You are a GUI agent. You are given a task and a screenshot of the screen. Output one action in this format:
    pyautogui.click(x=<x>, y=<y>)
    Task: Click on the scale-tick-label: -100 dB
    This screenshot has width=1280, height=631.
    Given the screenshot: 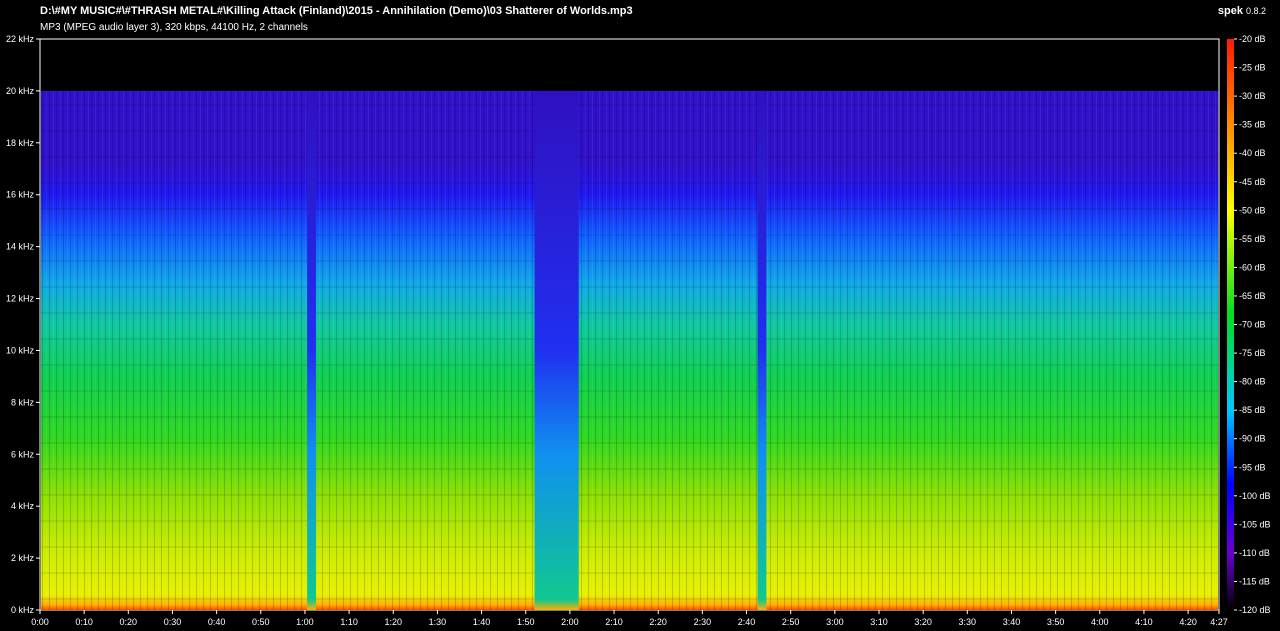 What is the action you would take?
    pyautogui.click(x=1255, y=496)
    